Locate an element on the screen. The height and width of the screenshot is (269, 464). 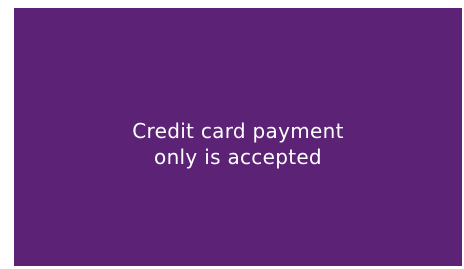
payment-notice-line-1: Credit card payment is located at coordinates (238, 131).